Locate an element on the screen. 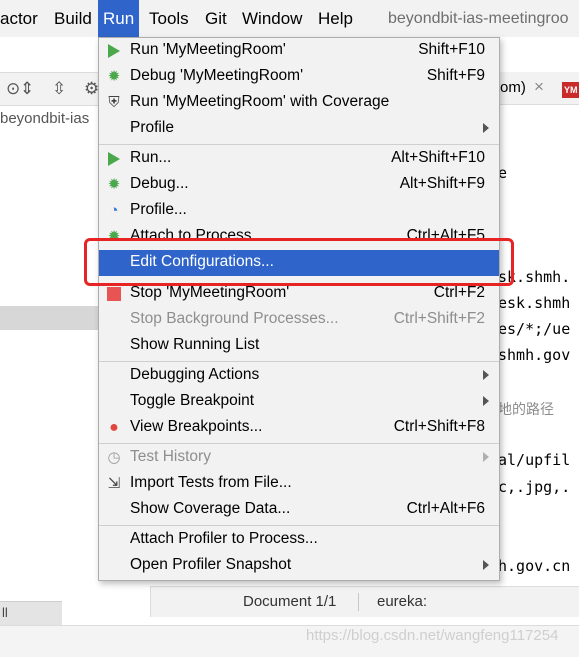 This screenshot has height=657, width=579. menu-build: Build is located at coordinates (73, 18).